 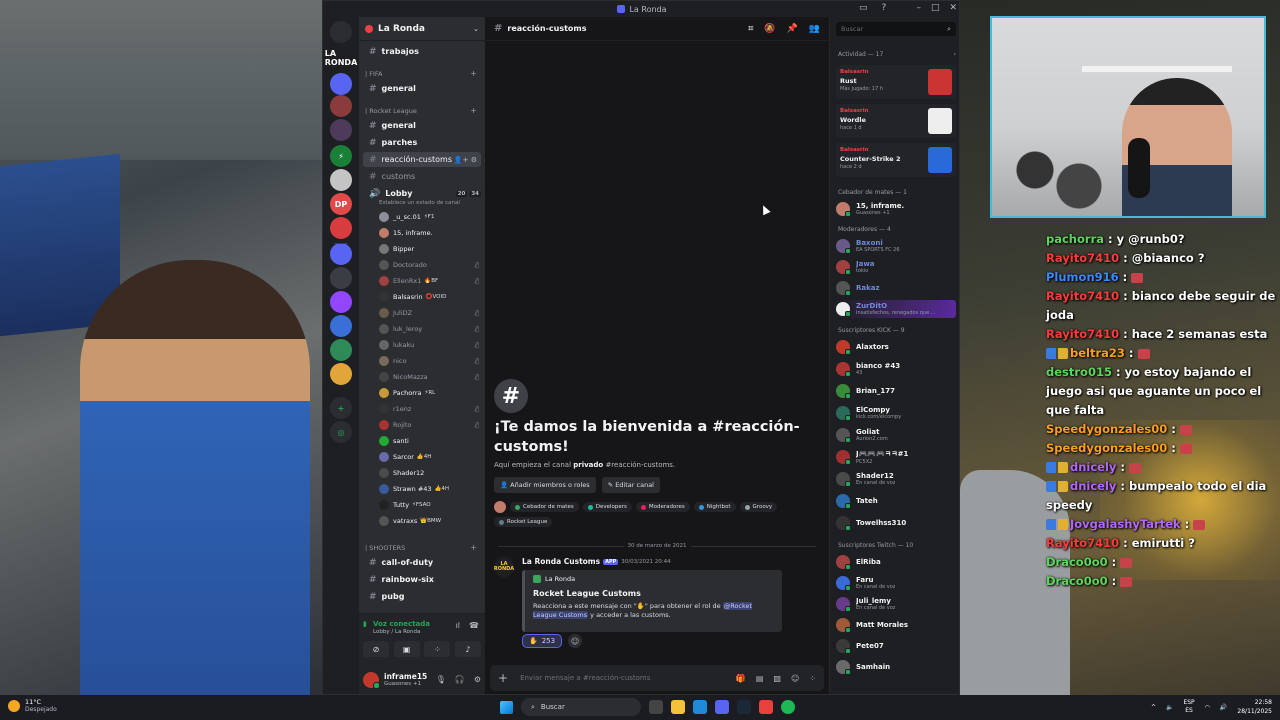 What do you see at coordinates (741, 678) in the screenshot?
I see `gift-icon: 🎁` at bounding box center [741, 678].